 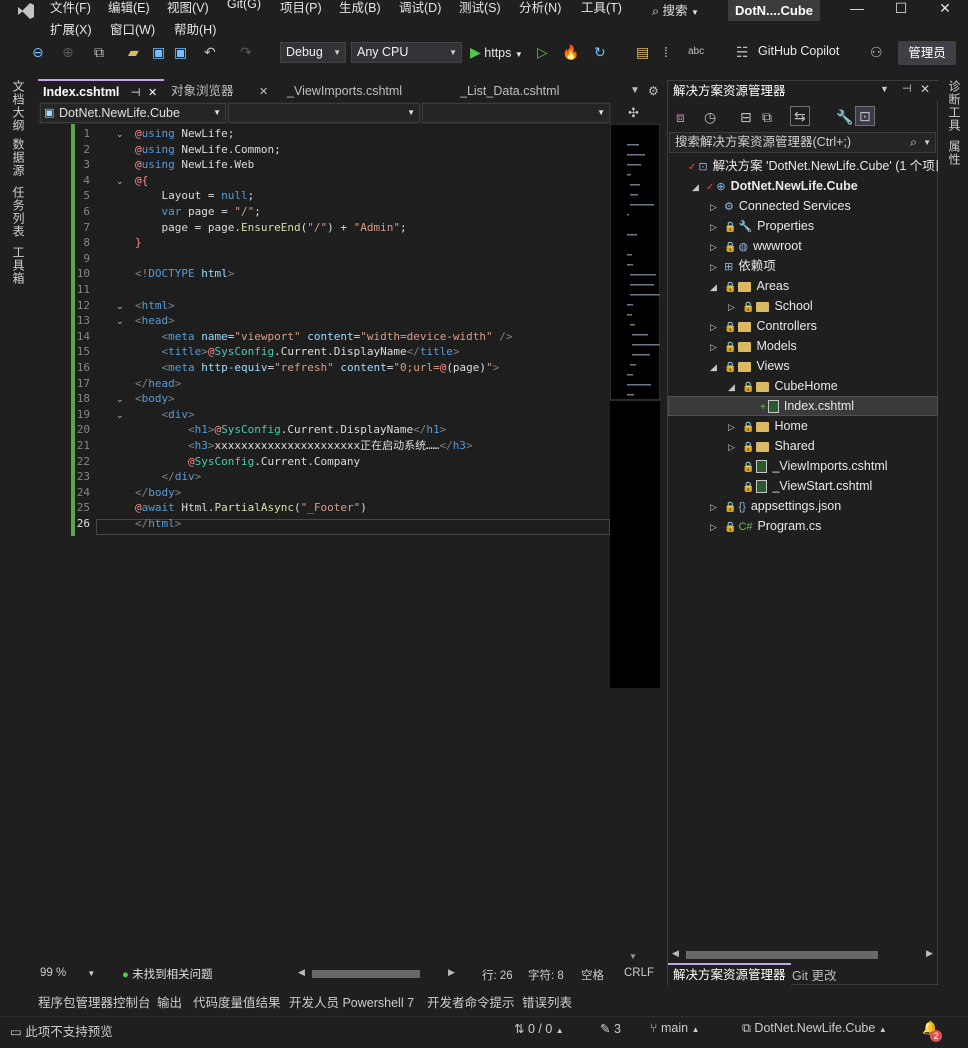 What do you see at coordinates (184, 274) in the screenshot?
I see `code-line: <!DOCTYPE html>` at bounding box center [184, 274].